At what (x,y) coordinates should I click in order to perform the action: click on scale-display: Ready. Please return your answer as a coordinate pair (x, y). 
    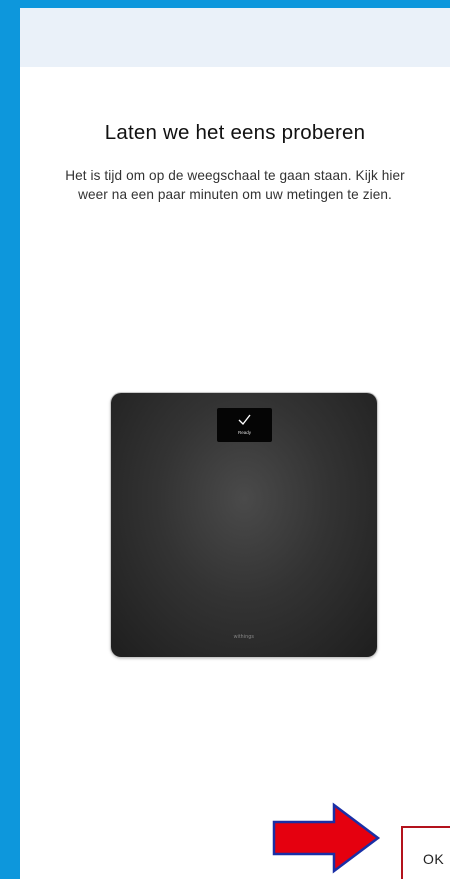
    Looking at the image, I should click on (244, 425).